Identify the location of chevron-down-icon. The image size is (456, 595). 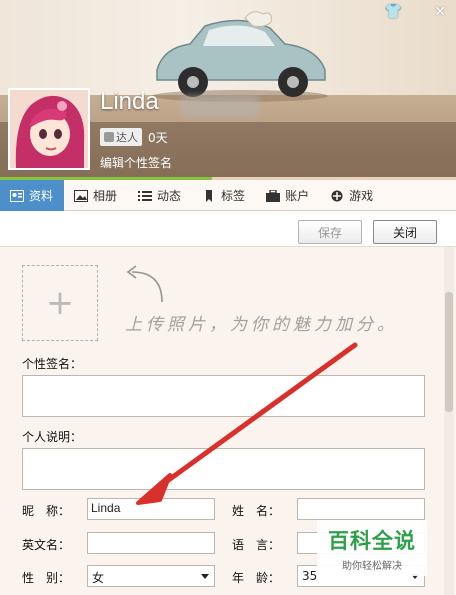
(205, 576).